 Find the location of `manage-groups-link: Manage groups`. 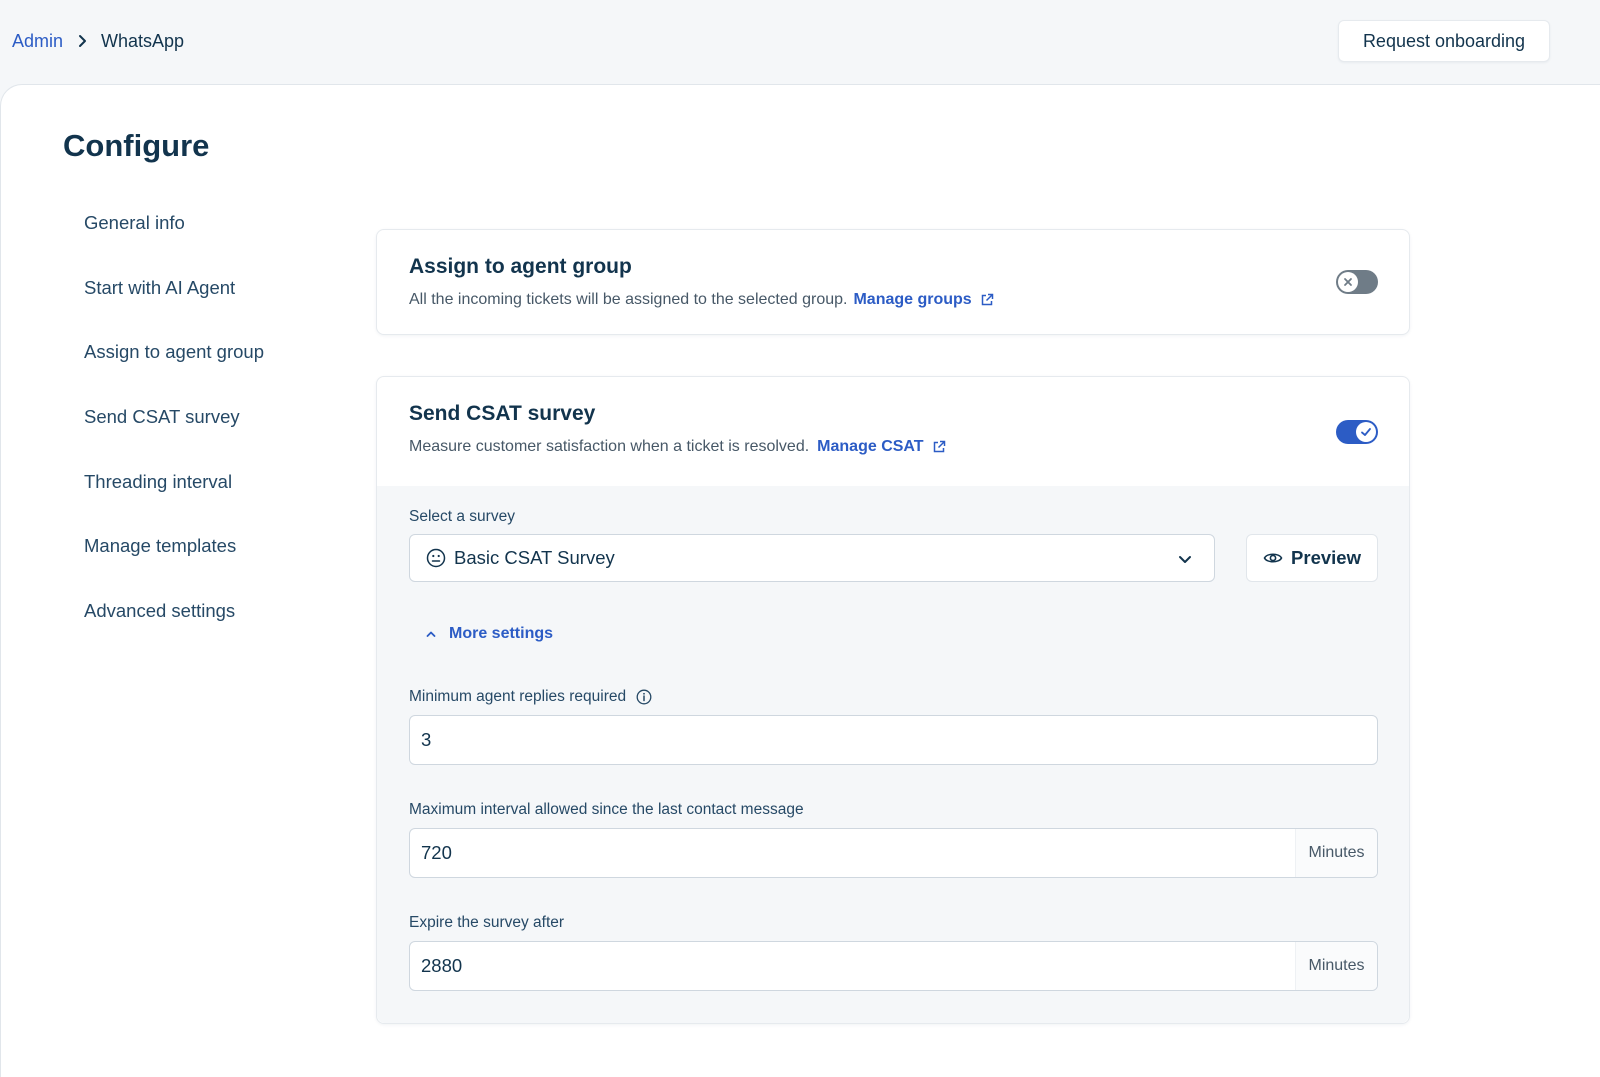

manage-groups-link: Manage groups is located at coordinates (923, 300).